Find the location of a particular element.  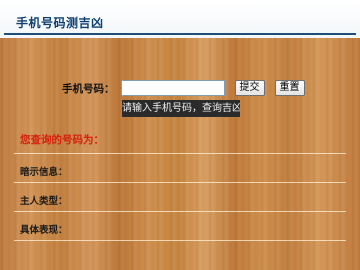

owner-type-label: 主人类型： is located at coordinates (44, 201).